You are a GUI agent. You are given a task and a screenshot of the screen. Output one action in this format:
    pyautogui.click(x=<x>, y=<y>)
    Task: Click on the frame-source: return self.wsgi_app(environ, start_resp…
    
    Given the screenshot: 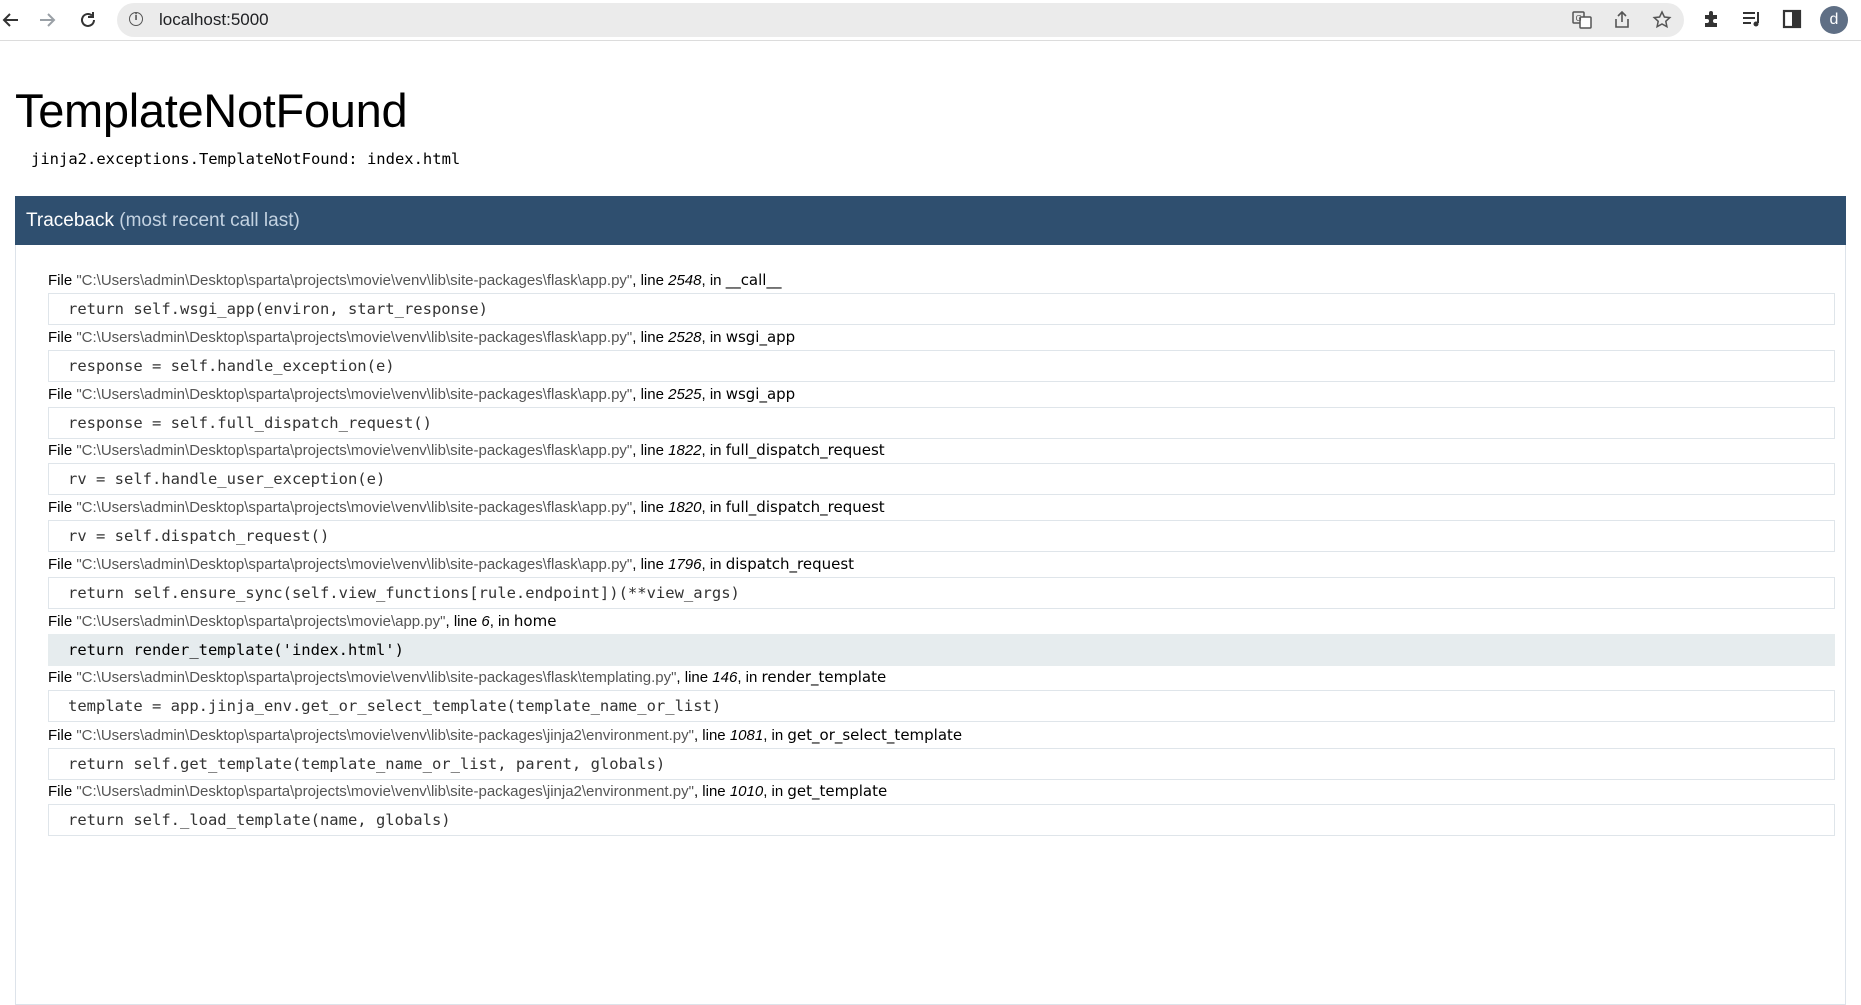 What is the action you would take?
    pyautogui.click(x=941, y=309)
    